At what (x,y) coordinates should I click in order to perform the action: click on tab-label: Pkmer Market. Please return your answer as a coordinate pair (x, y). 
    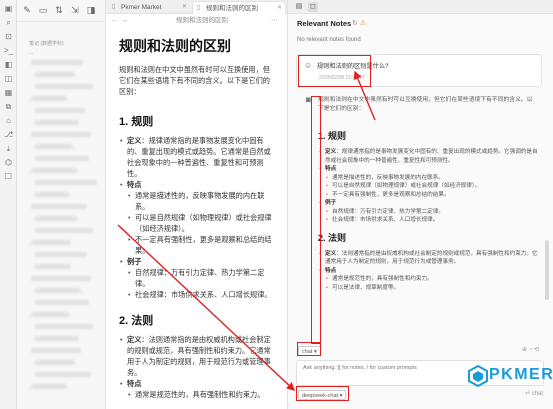
    Looking at the image, I should click on (141, 7).